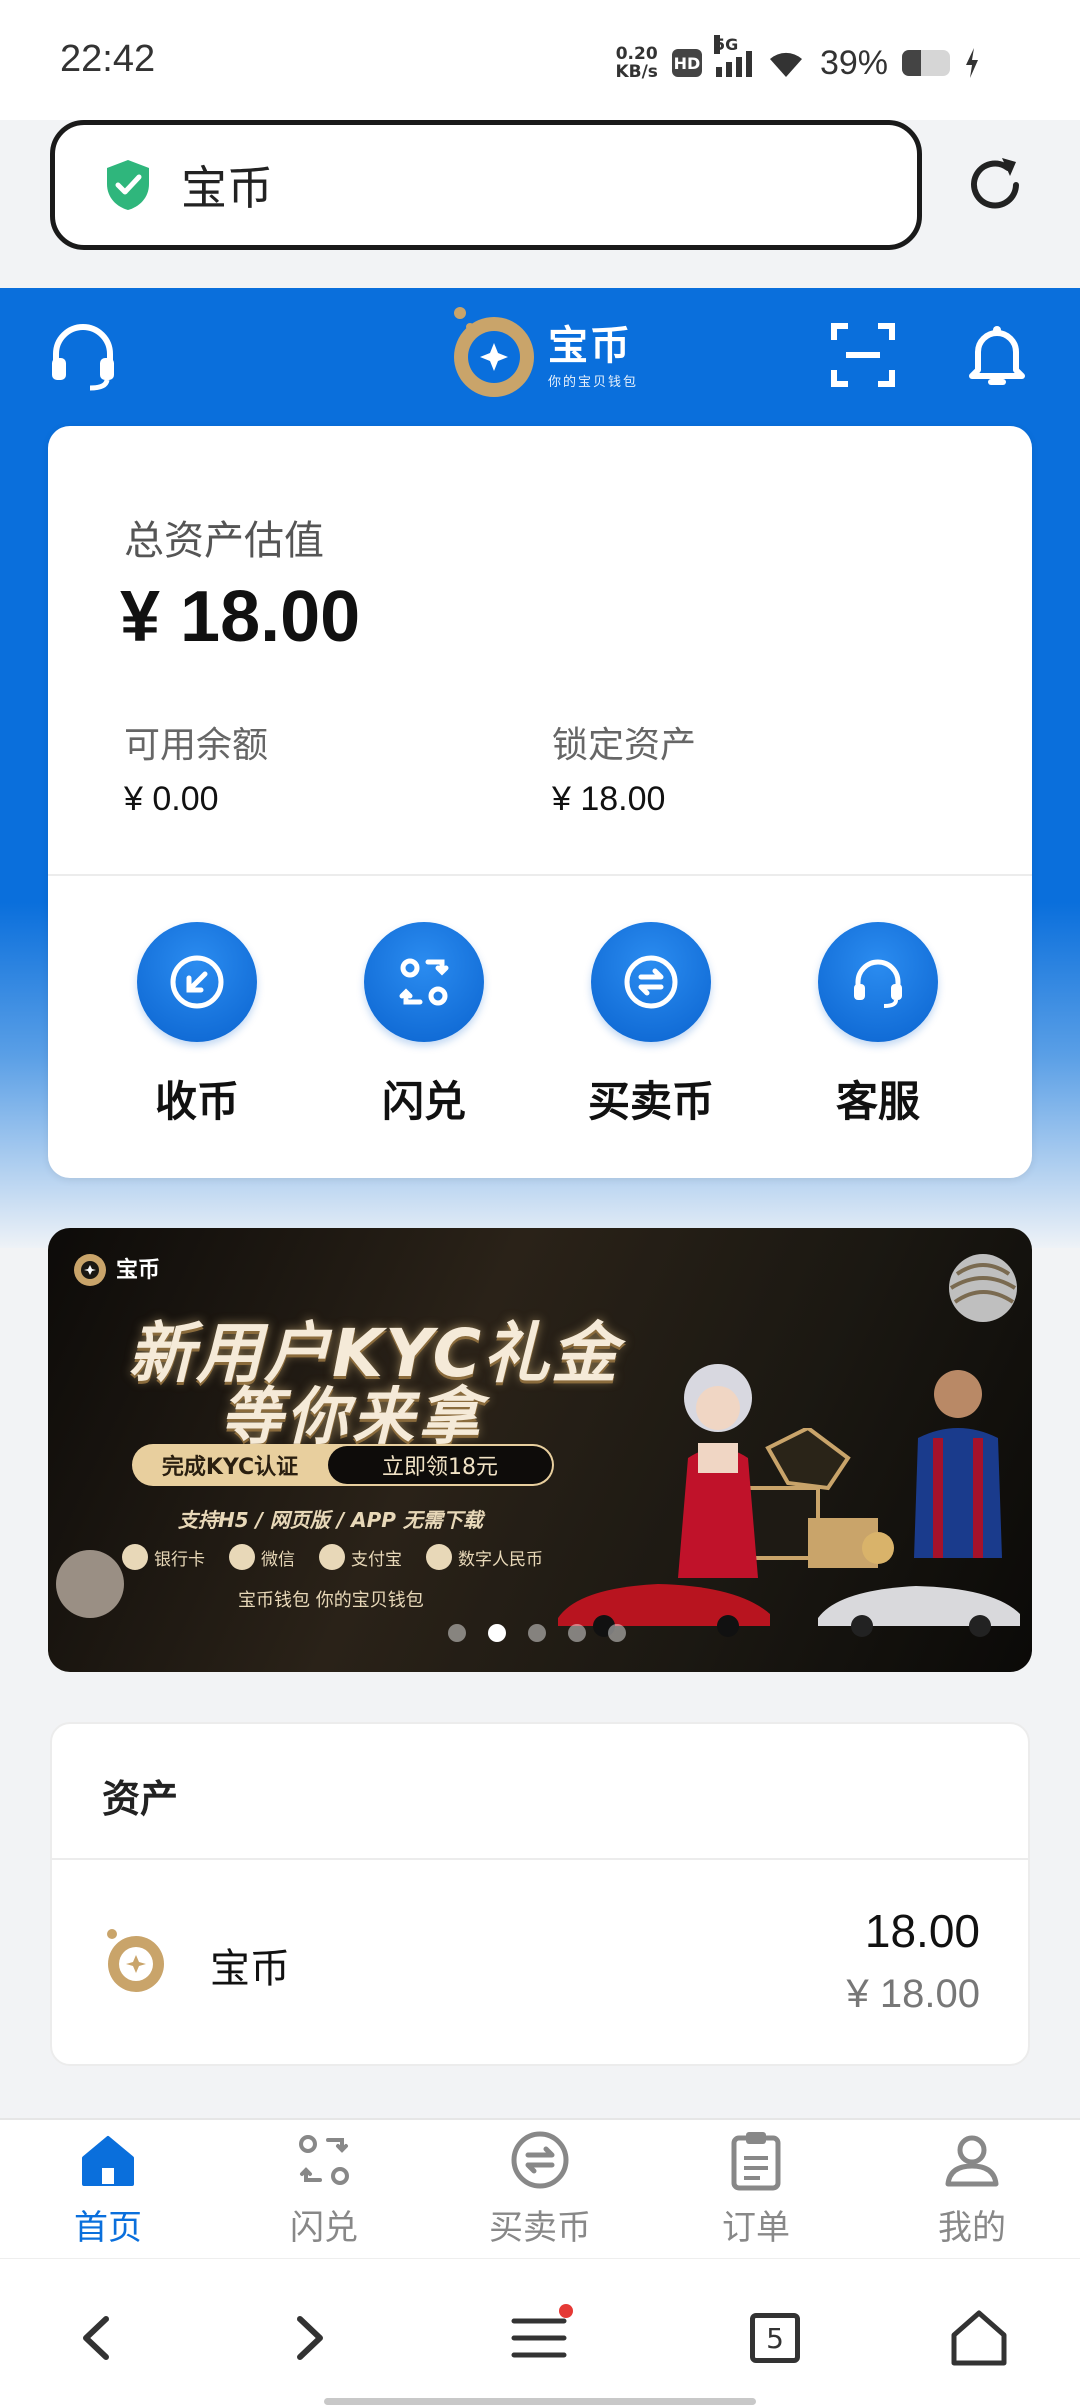 The height and width of the screenshot is (2408, 1080). Describe the element at coordinates (500, 1559) in the screenshot. I see `payment-label: 数字人民币` at that location.